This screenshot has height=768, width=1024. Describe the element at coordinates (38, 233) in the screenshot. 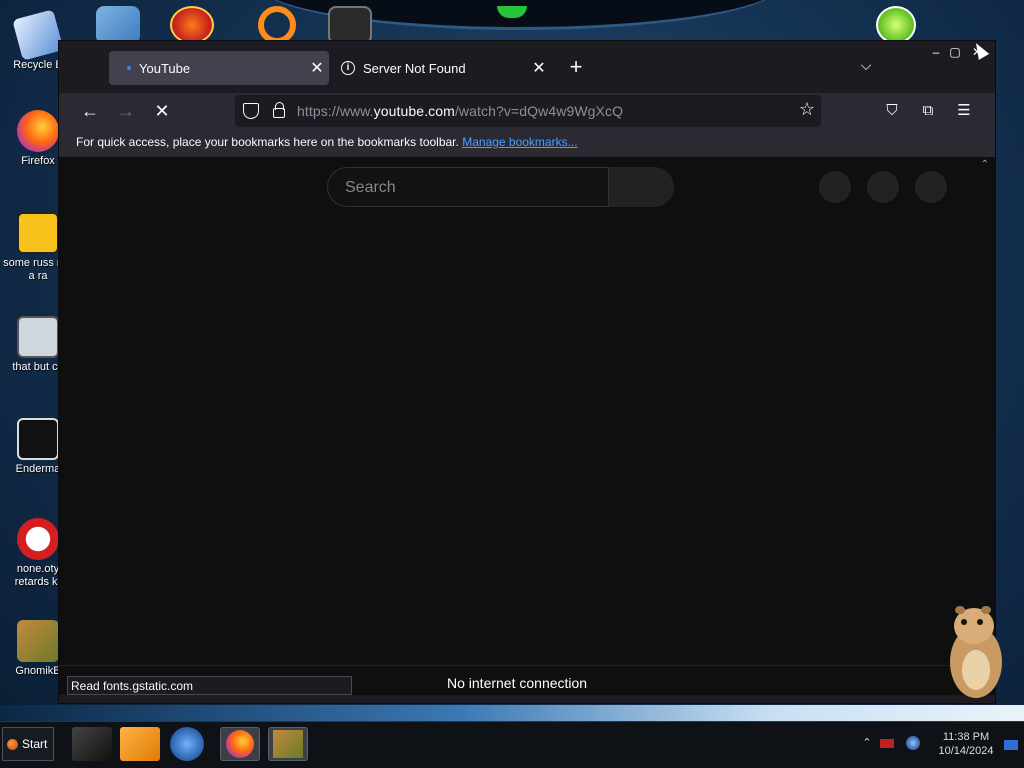

I see `dex-icon` at that location.